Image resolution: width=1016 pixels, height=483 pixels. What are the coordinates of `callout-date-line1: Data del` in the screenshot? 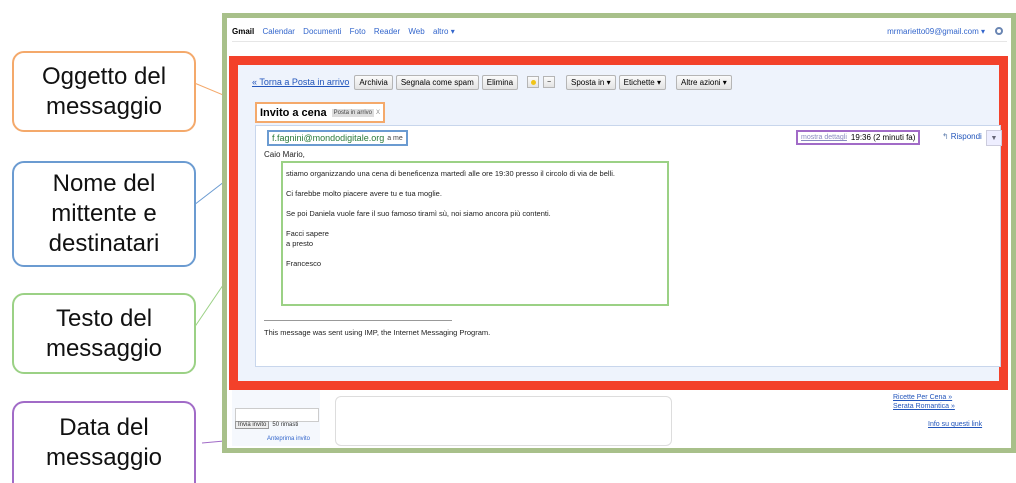 It's located at (104, 427).